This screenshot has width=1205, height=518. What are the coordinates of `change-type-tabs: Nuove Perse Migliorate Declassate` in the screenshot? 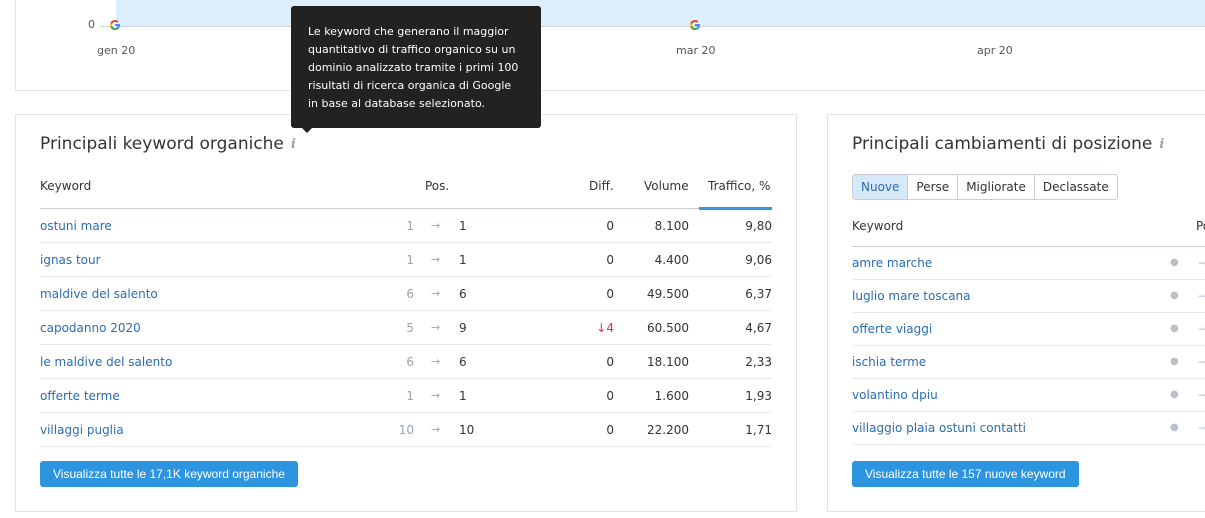 It's located at (985, 187).